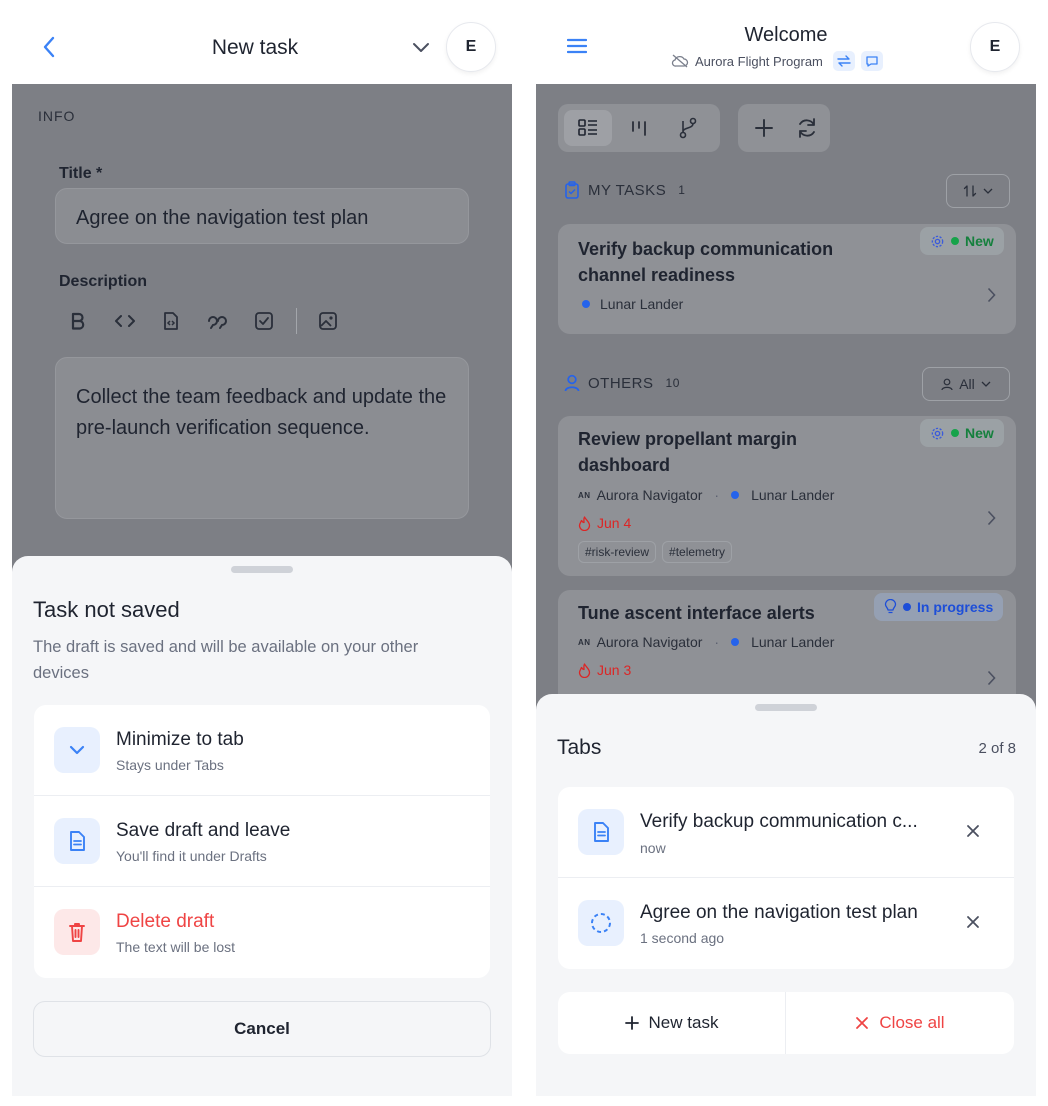 This screenshot has width=1048, height=1106. What do you see at coordinates (978, 191) in the screenshot?
I see `sort-button` at bounding box center [978, 191].